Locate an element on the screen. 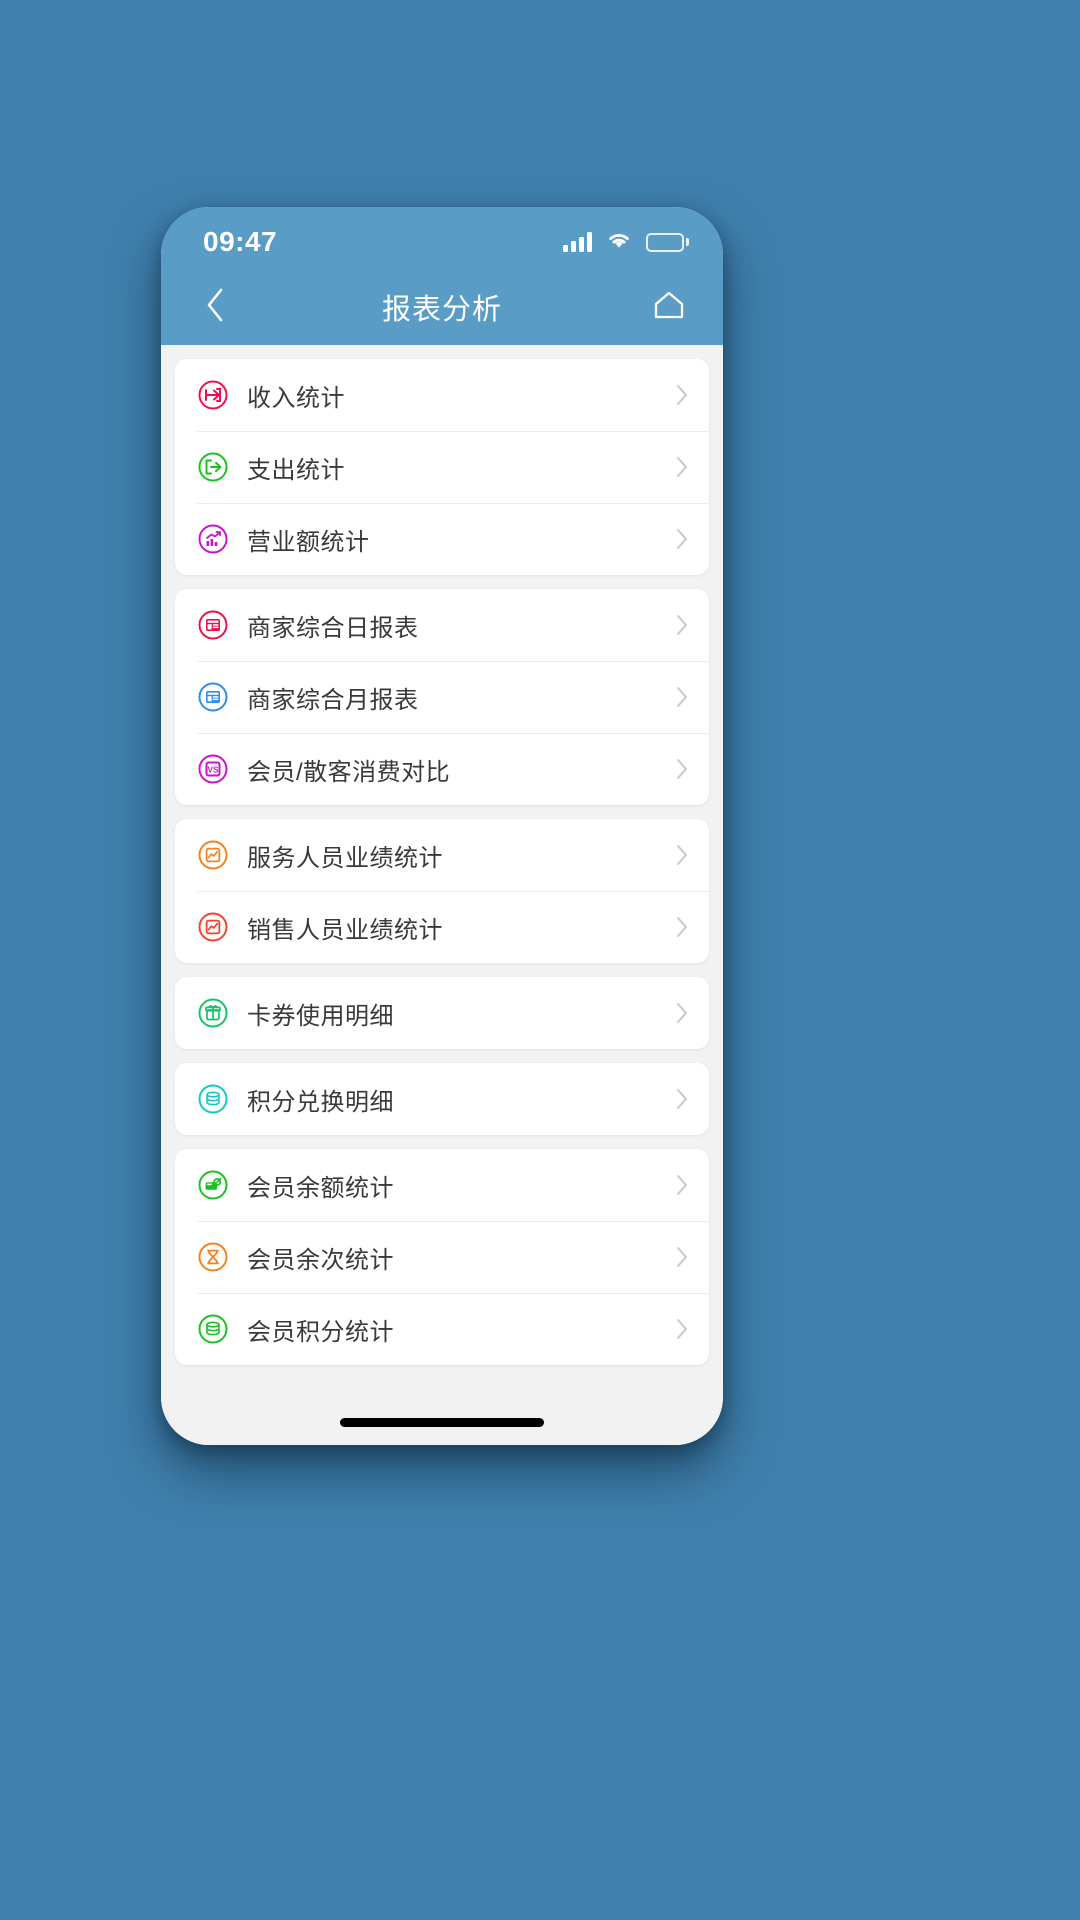 This screenshot has height=1920, width=1080. list-item: 积分兑换明细 is located at coordinates (442, 1099).